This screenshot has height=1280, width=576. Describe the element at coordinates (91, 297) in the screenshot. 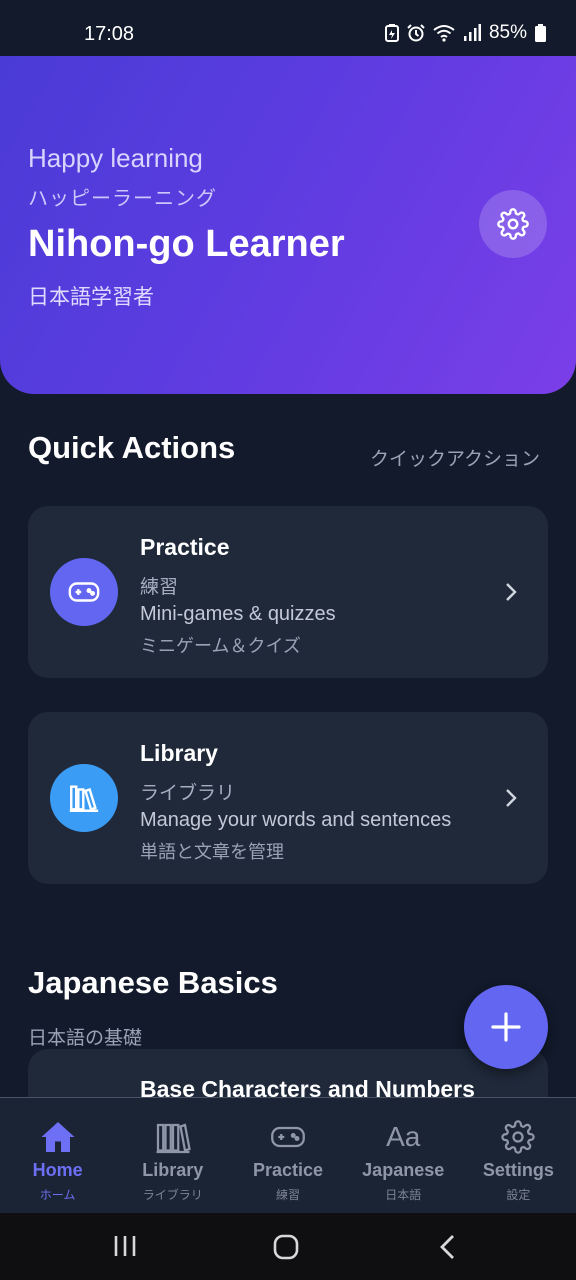

I see `user-name-jp: 日本語学習者` at that location.